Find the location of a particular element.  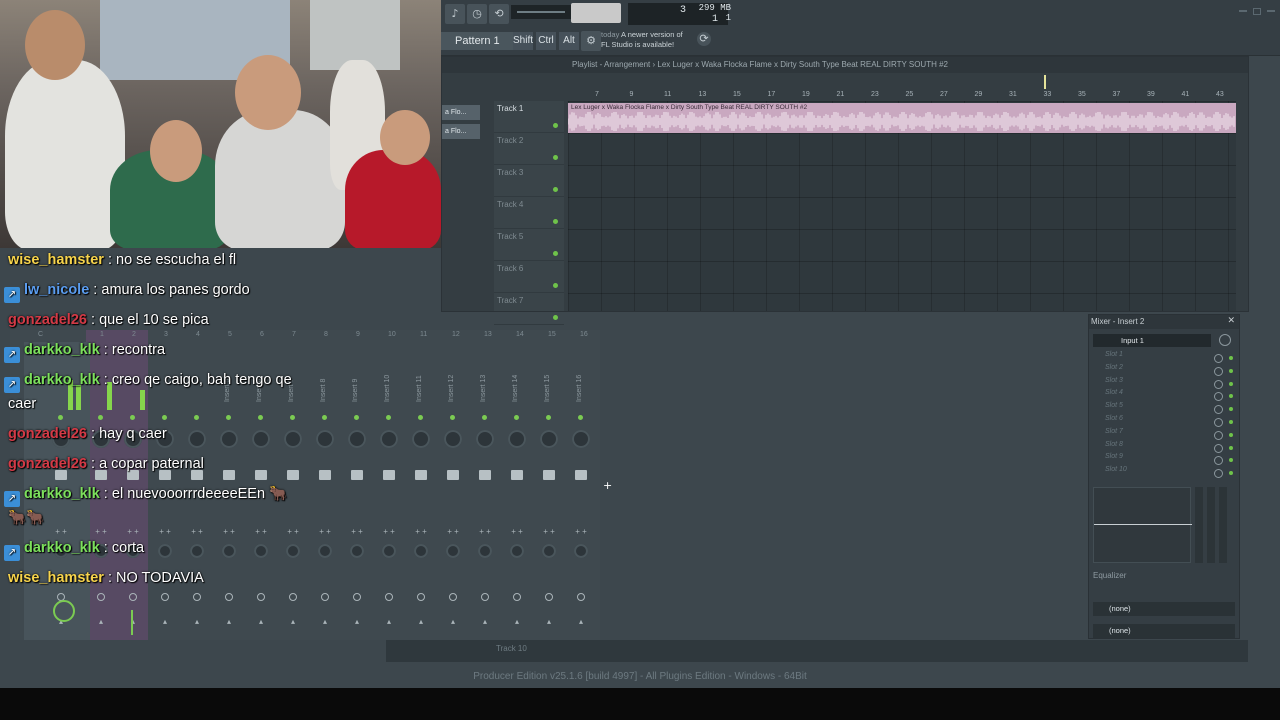

track-header: Track 6 is located at coordinates (529, 277).